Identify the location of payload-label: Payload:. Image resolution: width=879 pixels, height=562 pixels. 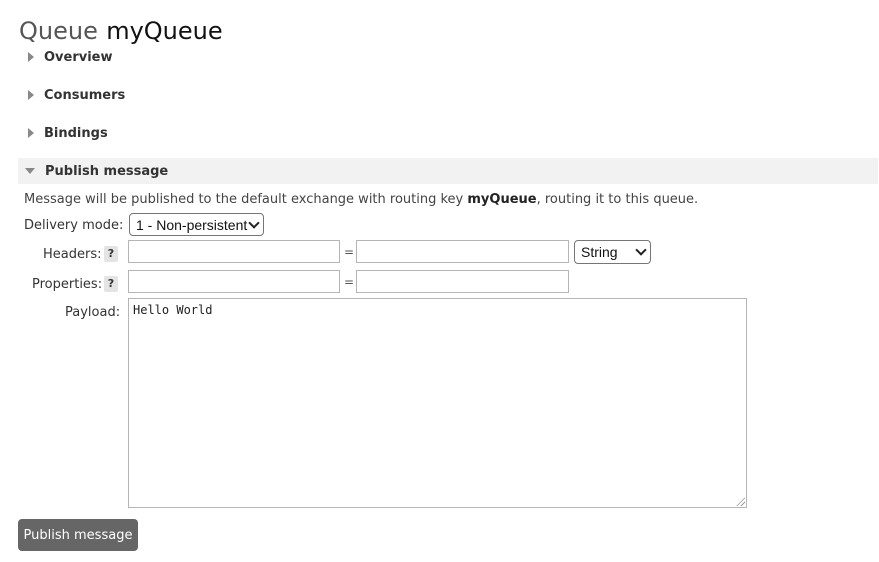
(93, 312).